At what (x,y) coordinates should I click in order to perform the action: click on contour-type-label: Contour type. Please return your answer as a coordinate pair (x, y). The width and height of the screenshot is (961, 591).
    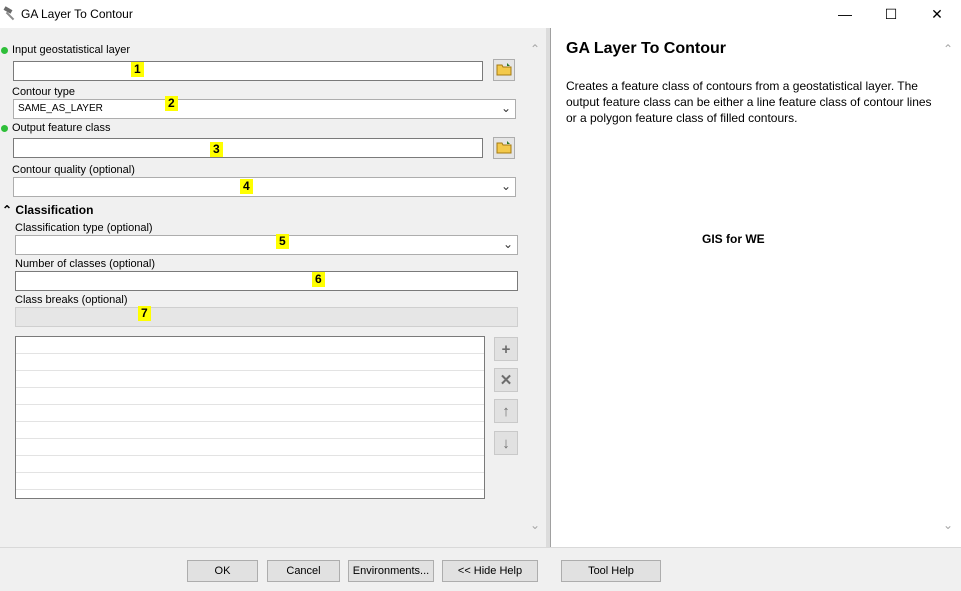
    Looking at the image, I should click on (43, 92).